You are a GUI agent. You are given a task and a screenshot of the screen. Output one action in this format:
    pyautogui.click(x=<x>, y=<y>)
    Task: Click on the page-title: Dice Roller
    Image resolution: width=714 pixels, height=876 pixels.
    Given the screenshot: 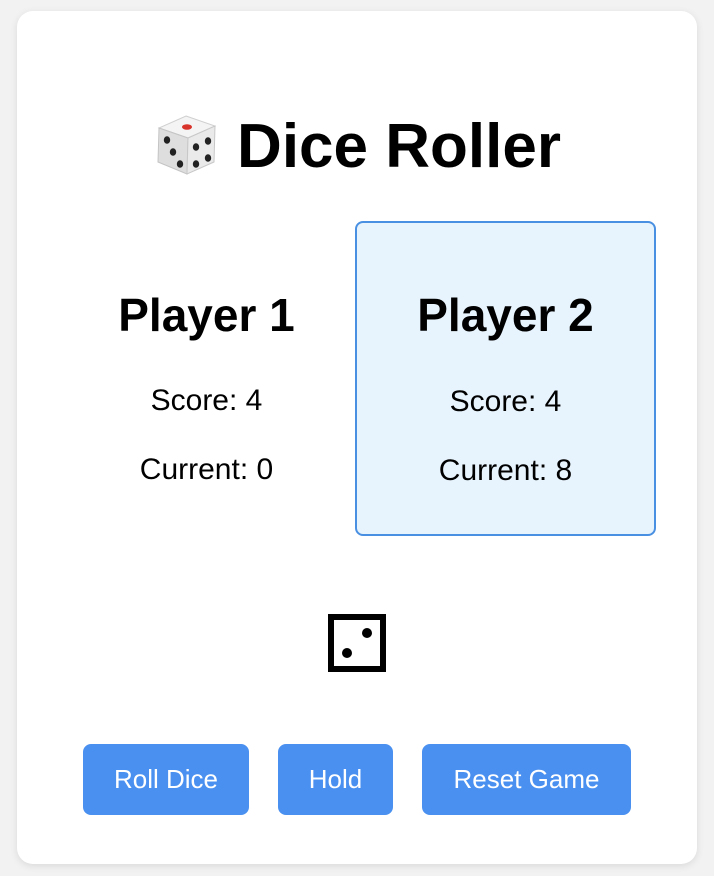 What is the action you would take?
    pyautogui.click(x=357, y=147)
    